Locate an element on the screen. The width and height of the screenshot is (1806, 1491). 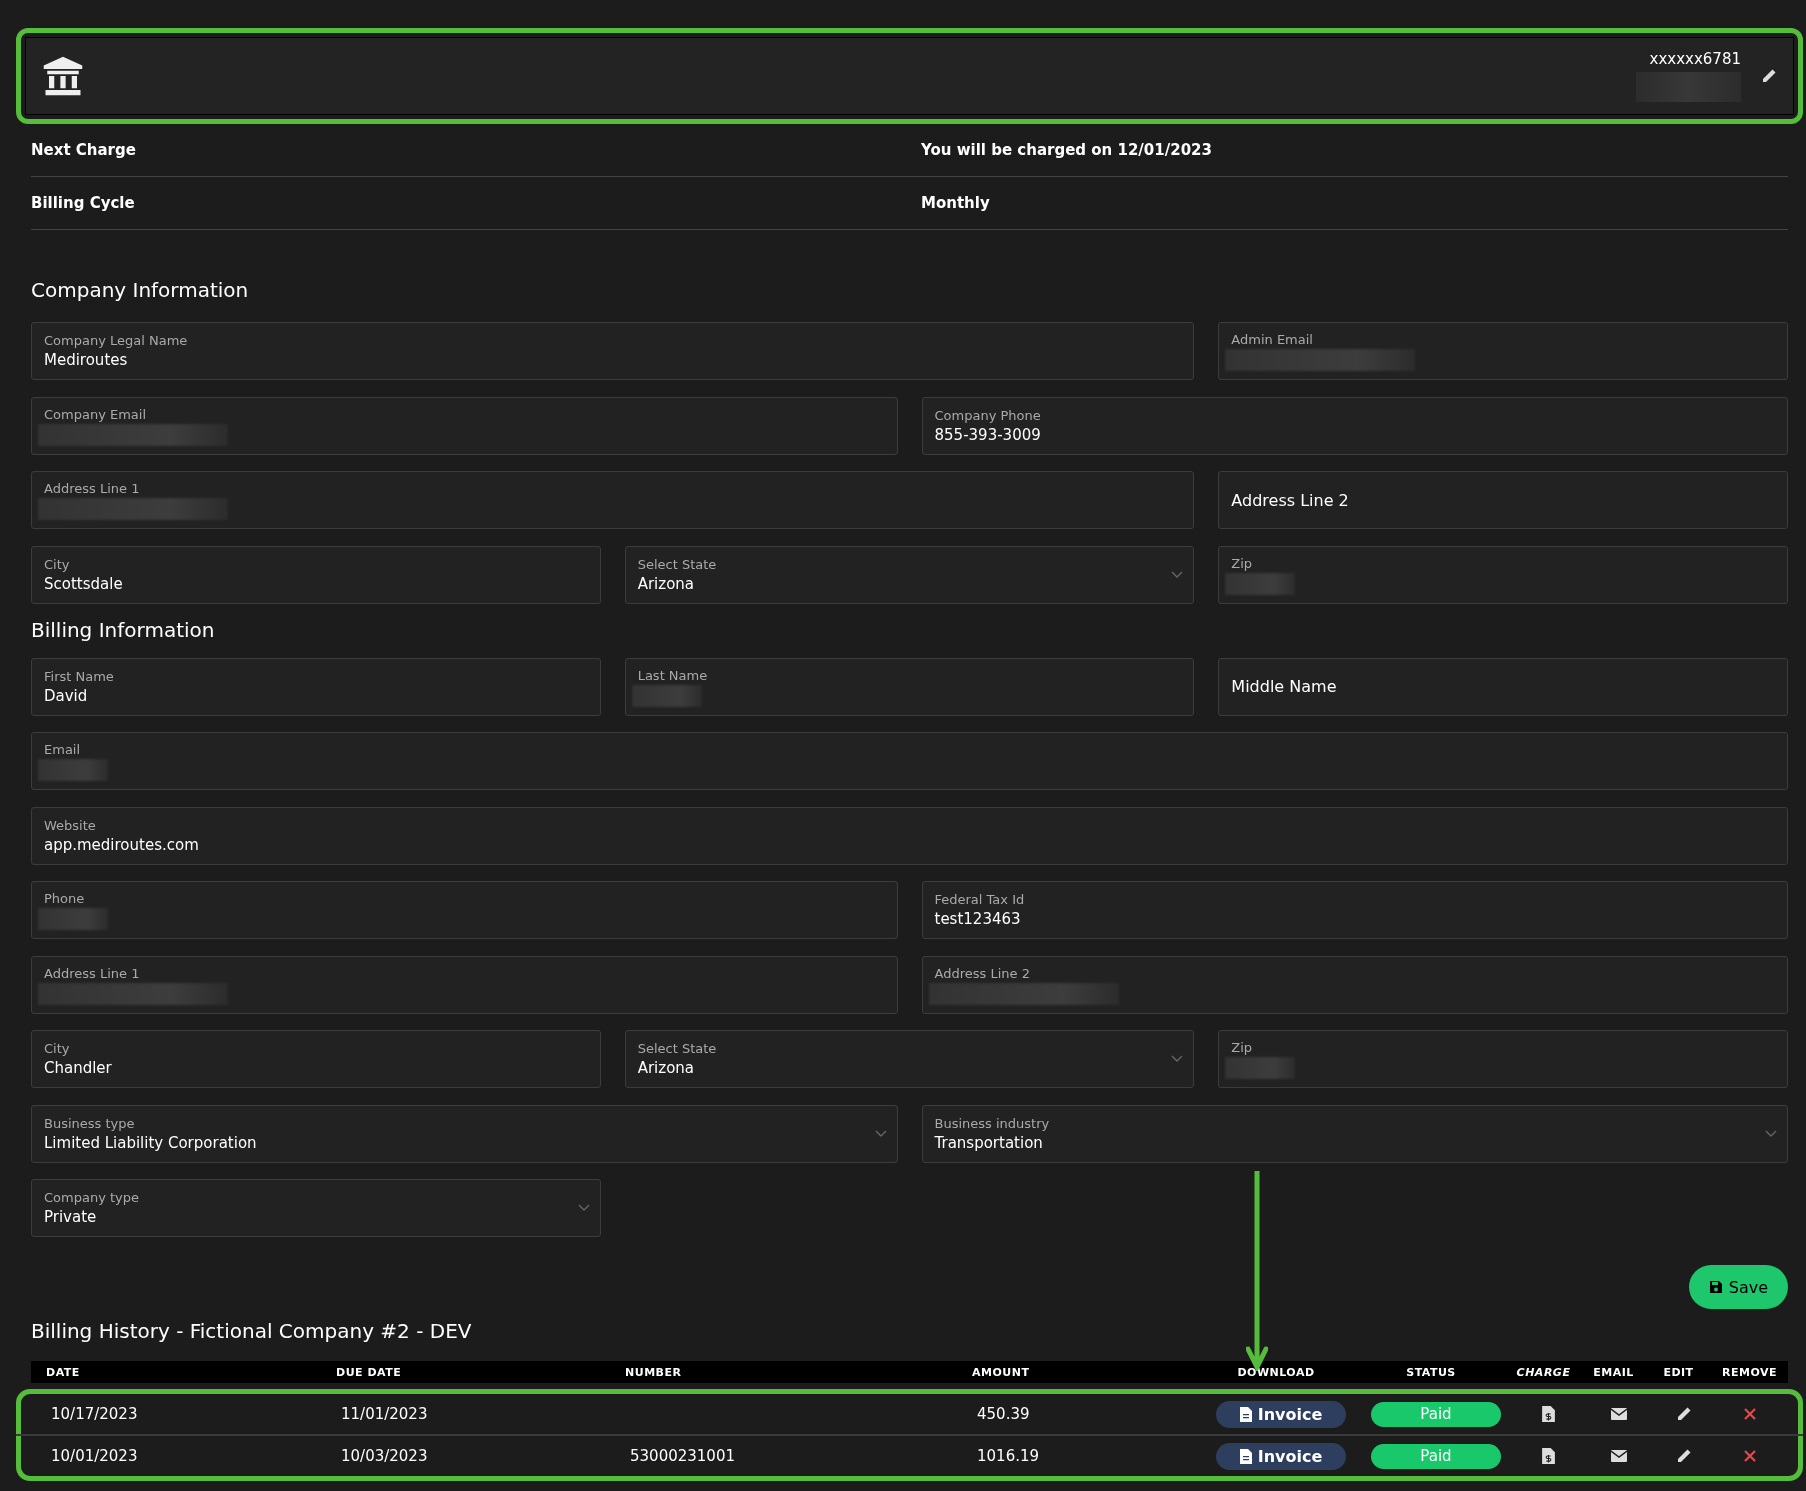
field-placeholder: Address Line 2 is located at coordinates (1290, 500).